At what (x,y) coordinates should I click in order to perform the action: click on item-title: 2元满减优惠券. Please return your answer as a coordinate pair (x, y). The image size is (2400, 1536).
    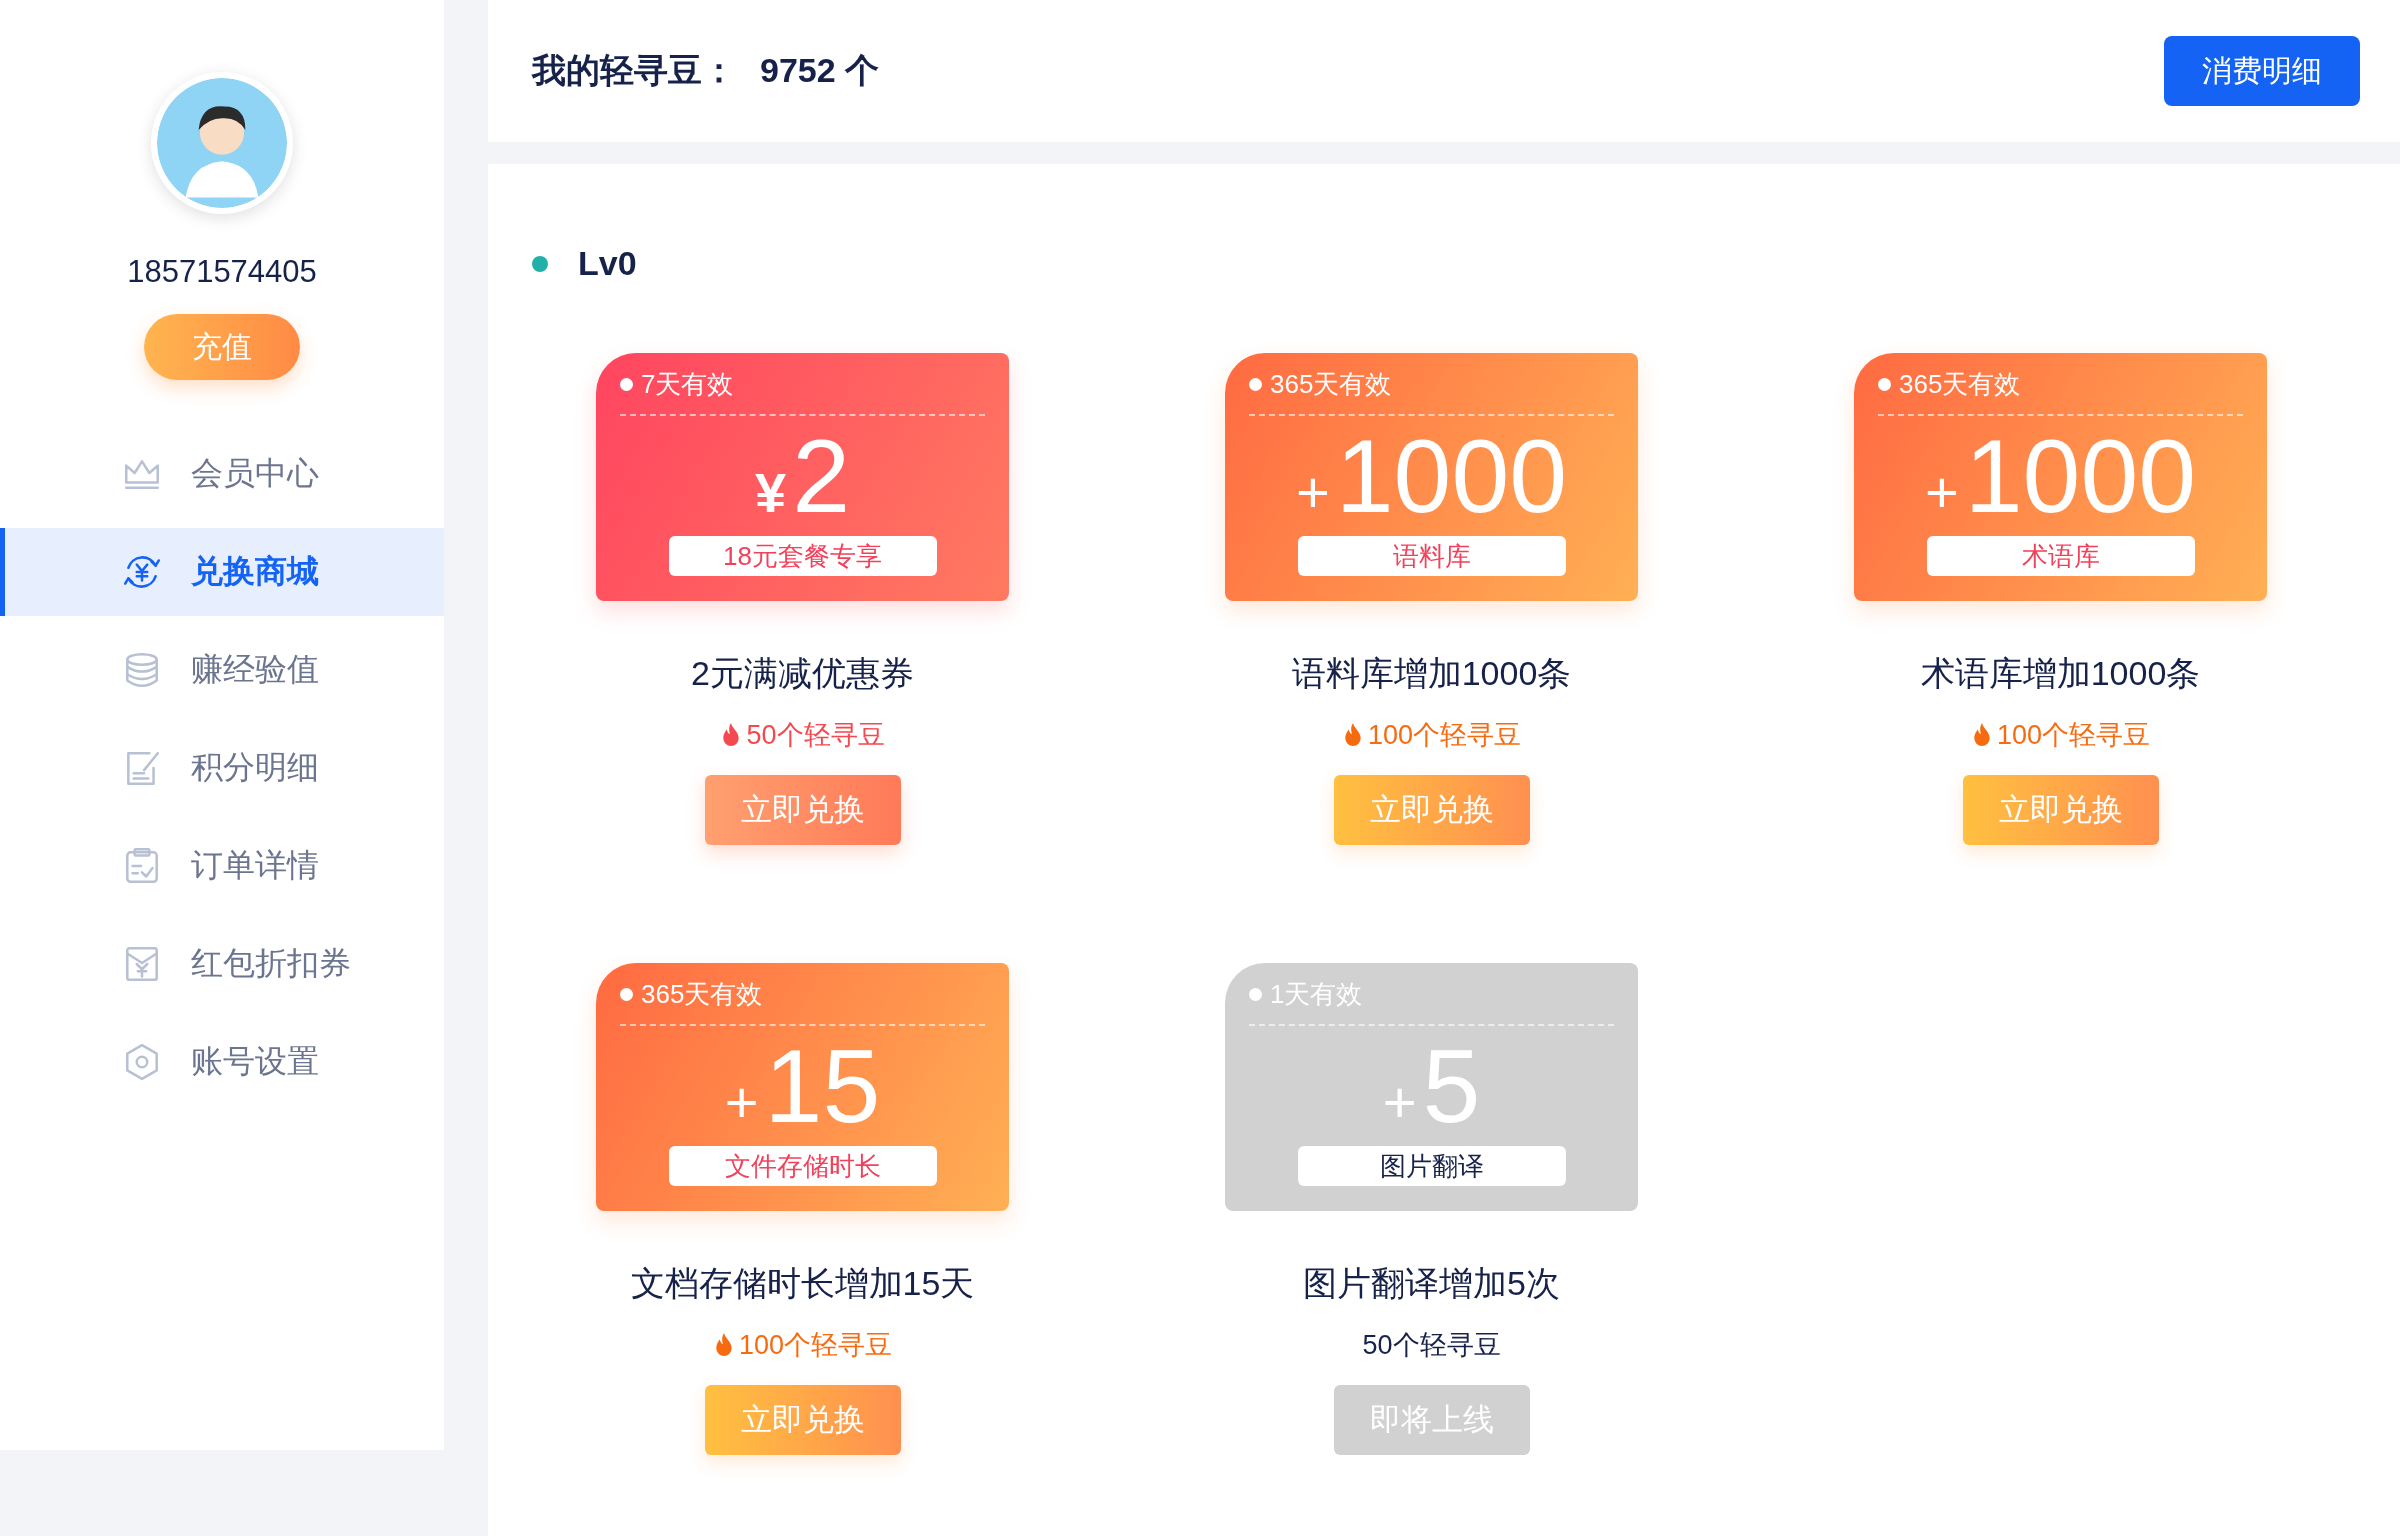
    Looking at the image, I should click on (802, 673).